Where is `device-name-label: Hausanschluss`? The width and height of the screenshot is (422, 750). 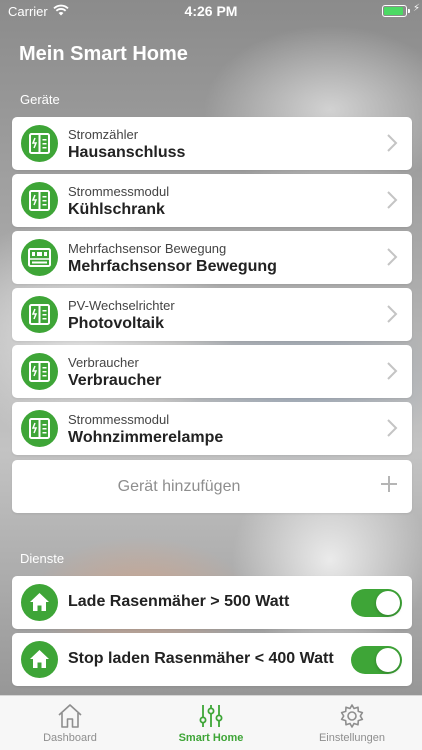
device-name-label: Hausanschluss is located at coordinates (127, 152).